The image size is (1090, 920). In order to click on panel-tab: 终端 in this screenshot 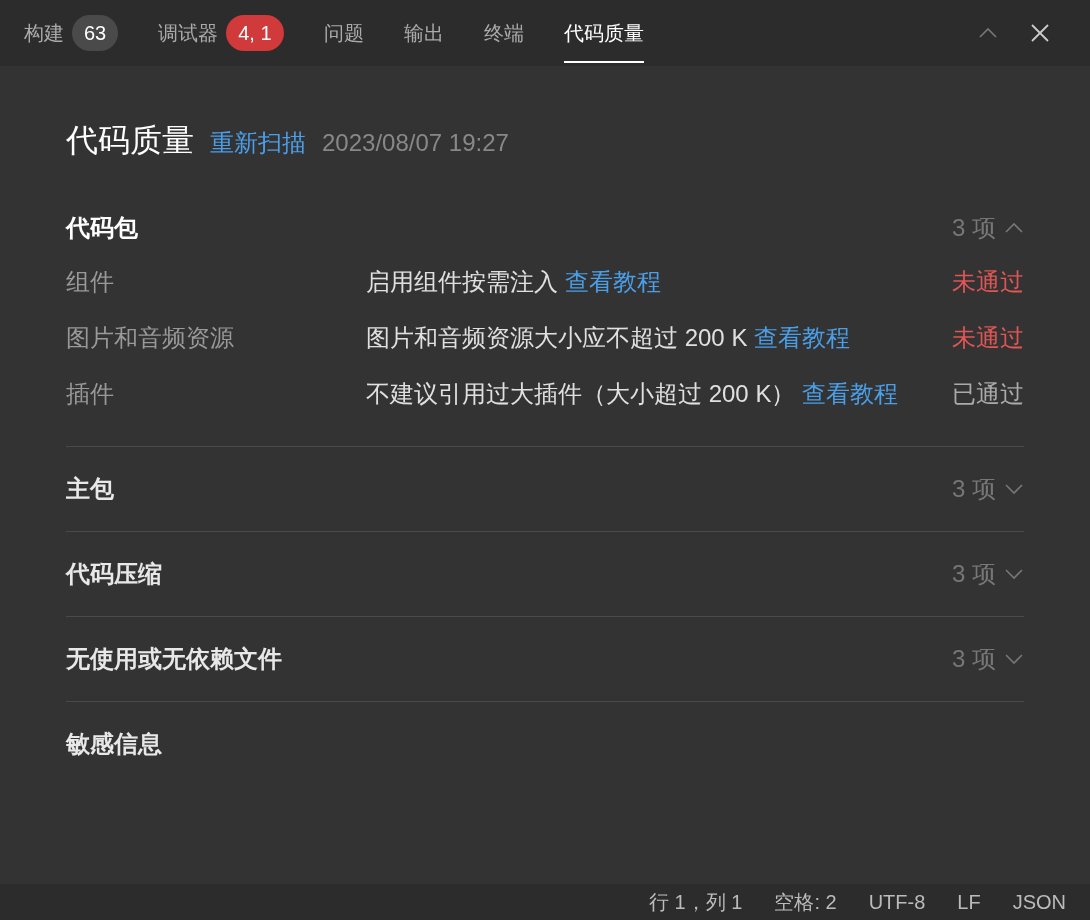, I will do `click(503, 33)`.